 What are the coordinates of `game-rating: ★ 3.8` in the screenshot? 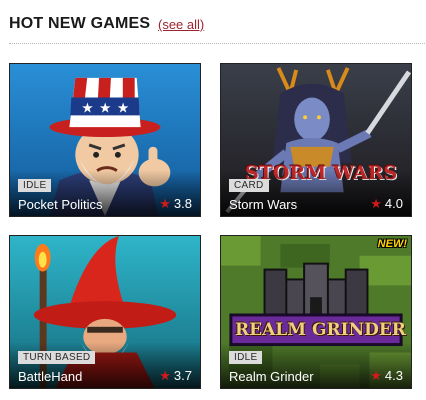 It's located at (175, 204).